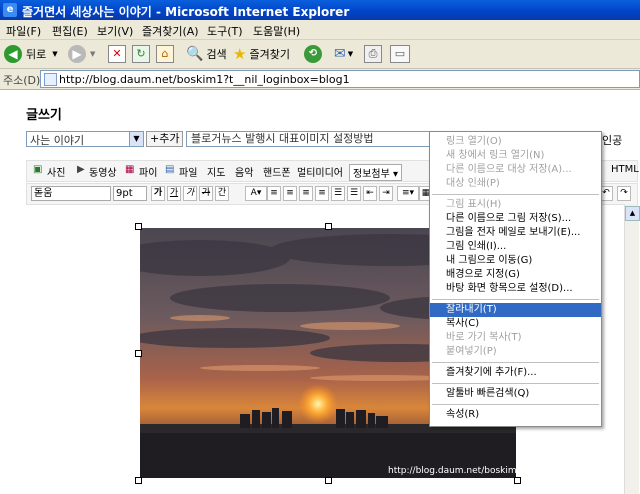 The image size is (640, 494). What do you see at coordinates (474, 204) in the screenshot?
I see `context-menu-item-label: 그림 표시(H)` at bounding box center [474, 204].